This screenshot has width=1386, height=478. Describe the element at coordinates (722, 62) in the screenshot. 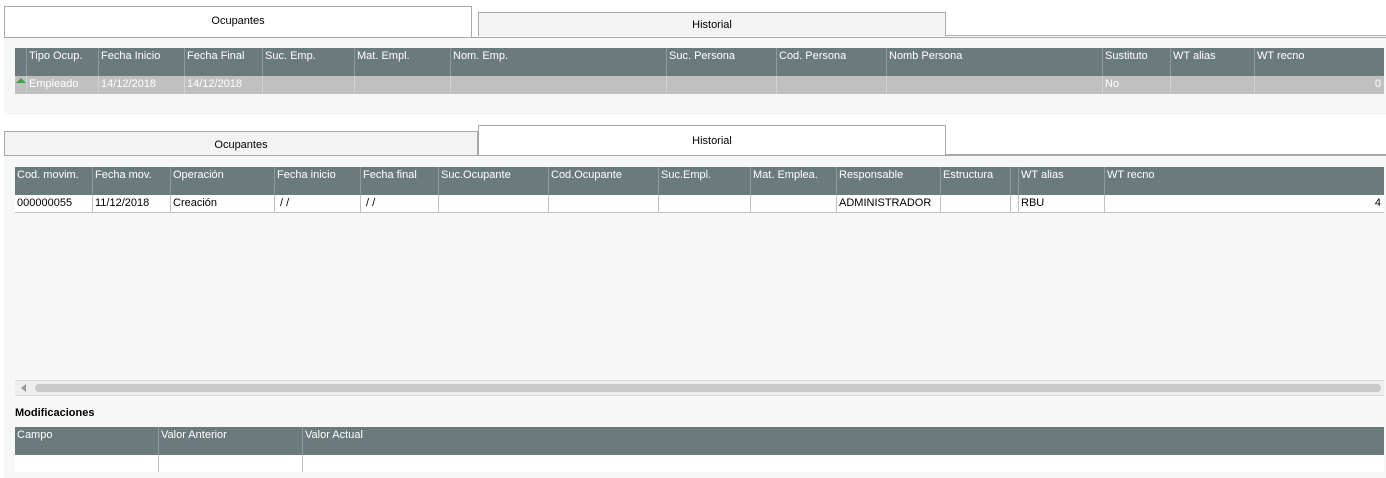

I see `col-header: Suc. Persona` at that location.